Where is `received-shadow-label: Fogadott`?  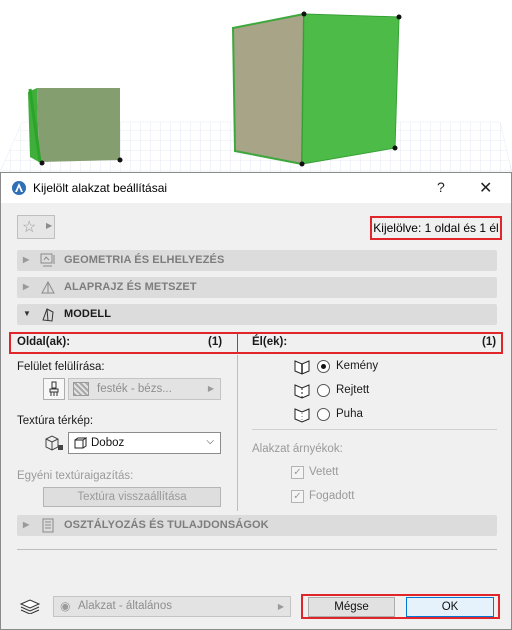 received-shadow-label: Fogadott is located at coordinates (332, 496).